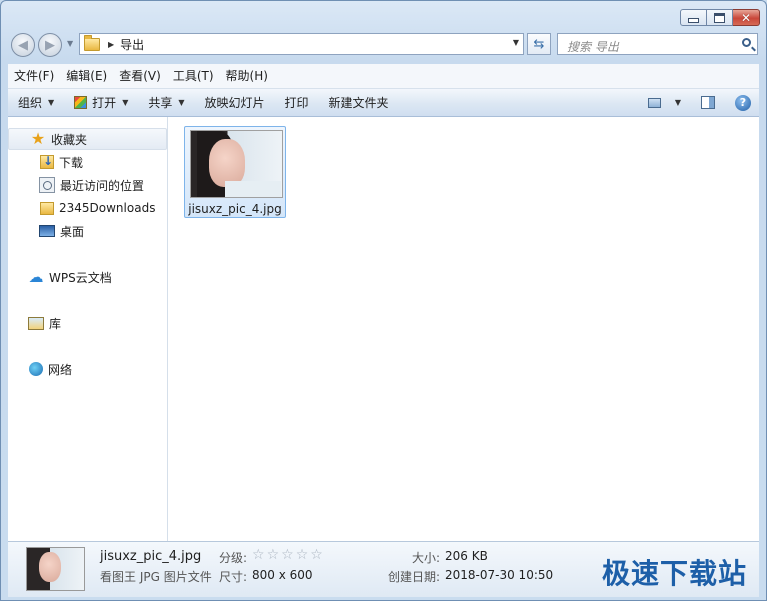 Image resolution: width=767 pixels, height=601 pixels. What do you see at coordinates (156, 577) in the screenshot?
I see `details-file-type: 看图王 JPG 图片文件` at bounding box center [156, 577].